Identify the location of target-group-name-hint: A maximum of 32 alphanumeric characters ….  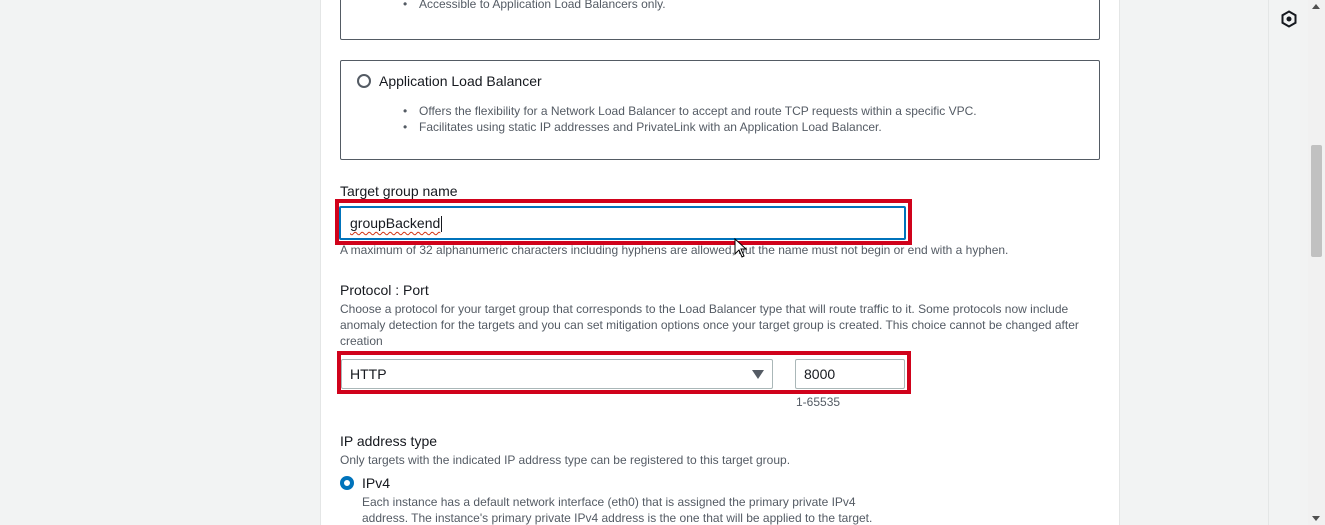
(674, 250).